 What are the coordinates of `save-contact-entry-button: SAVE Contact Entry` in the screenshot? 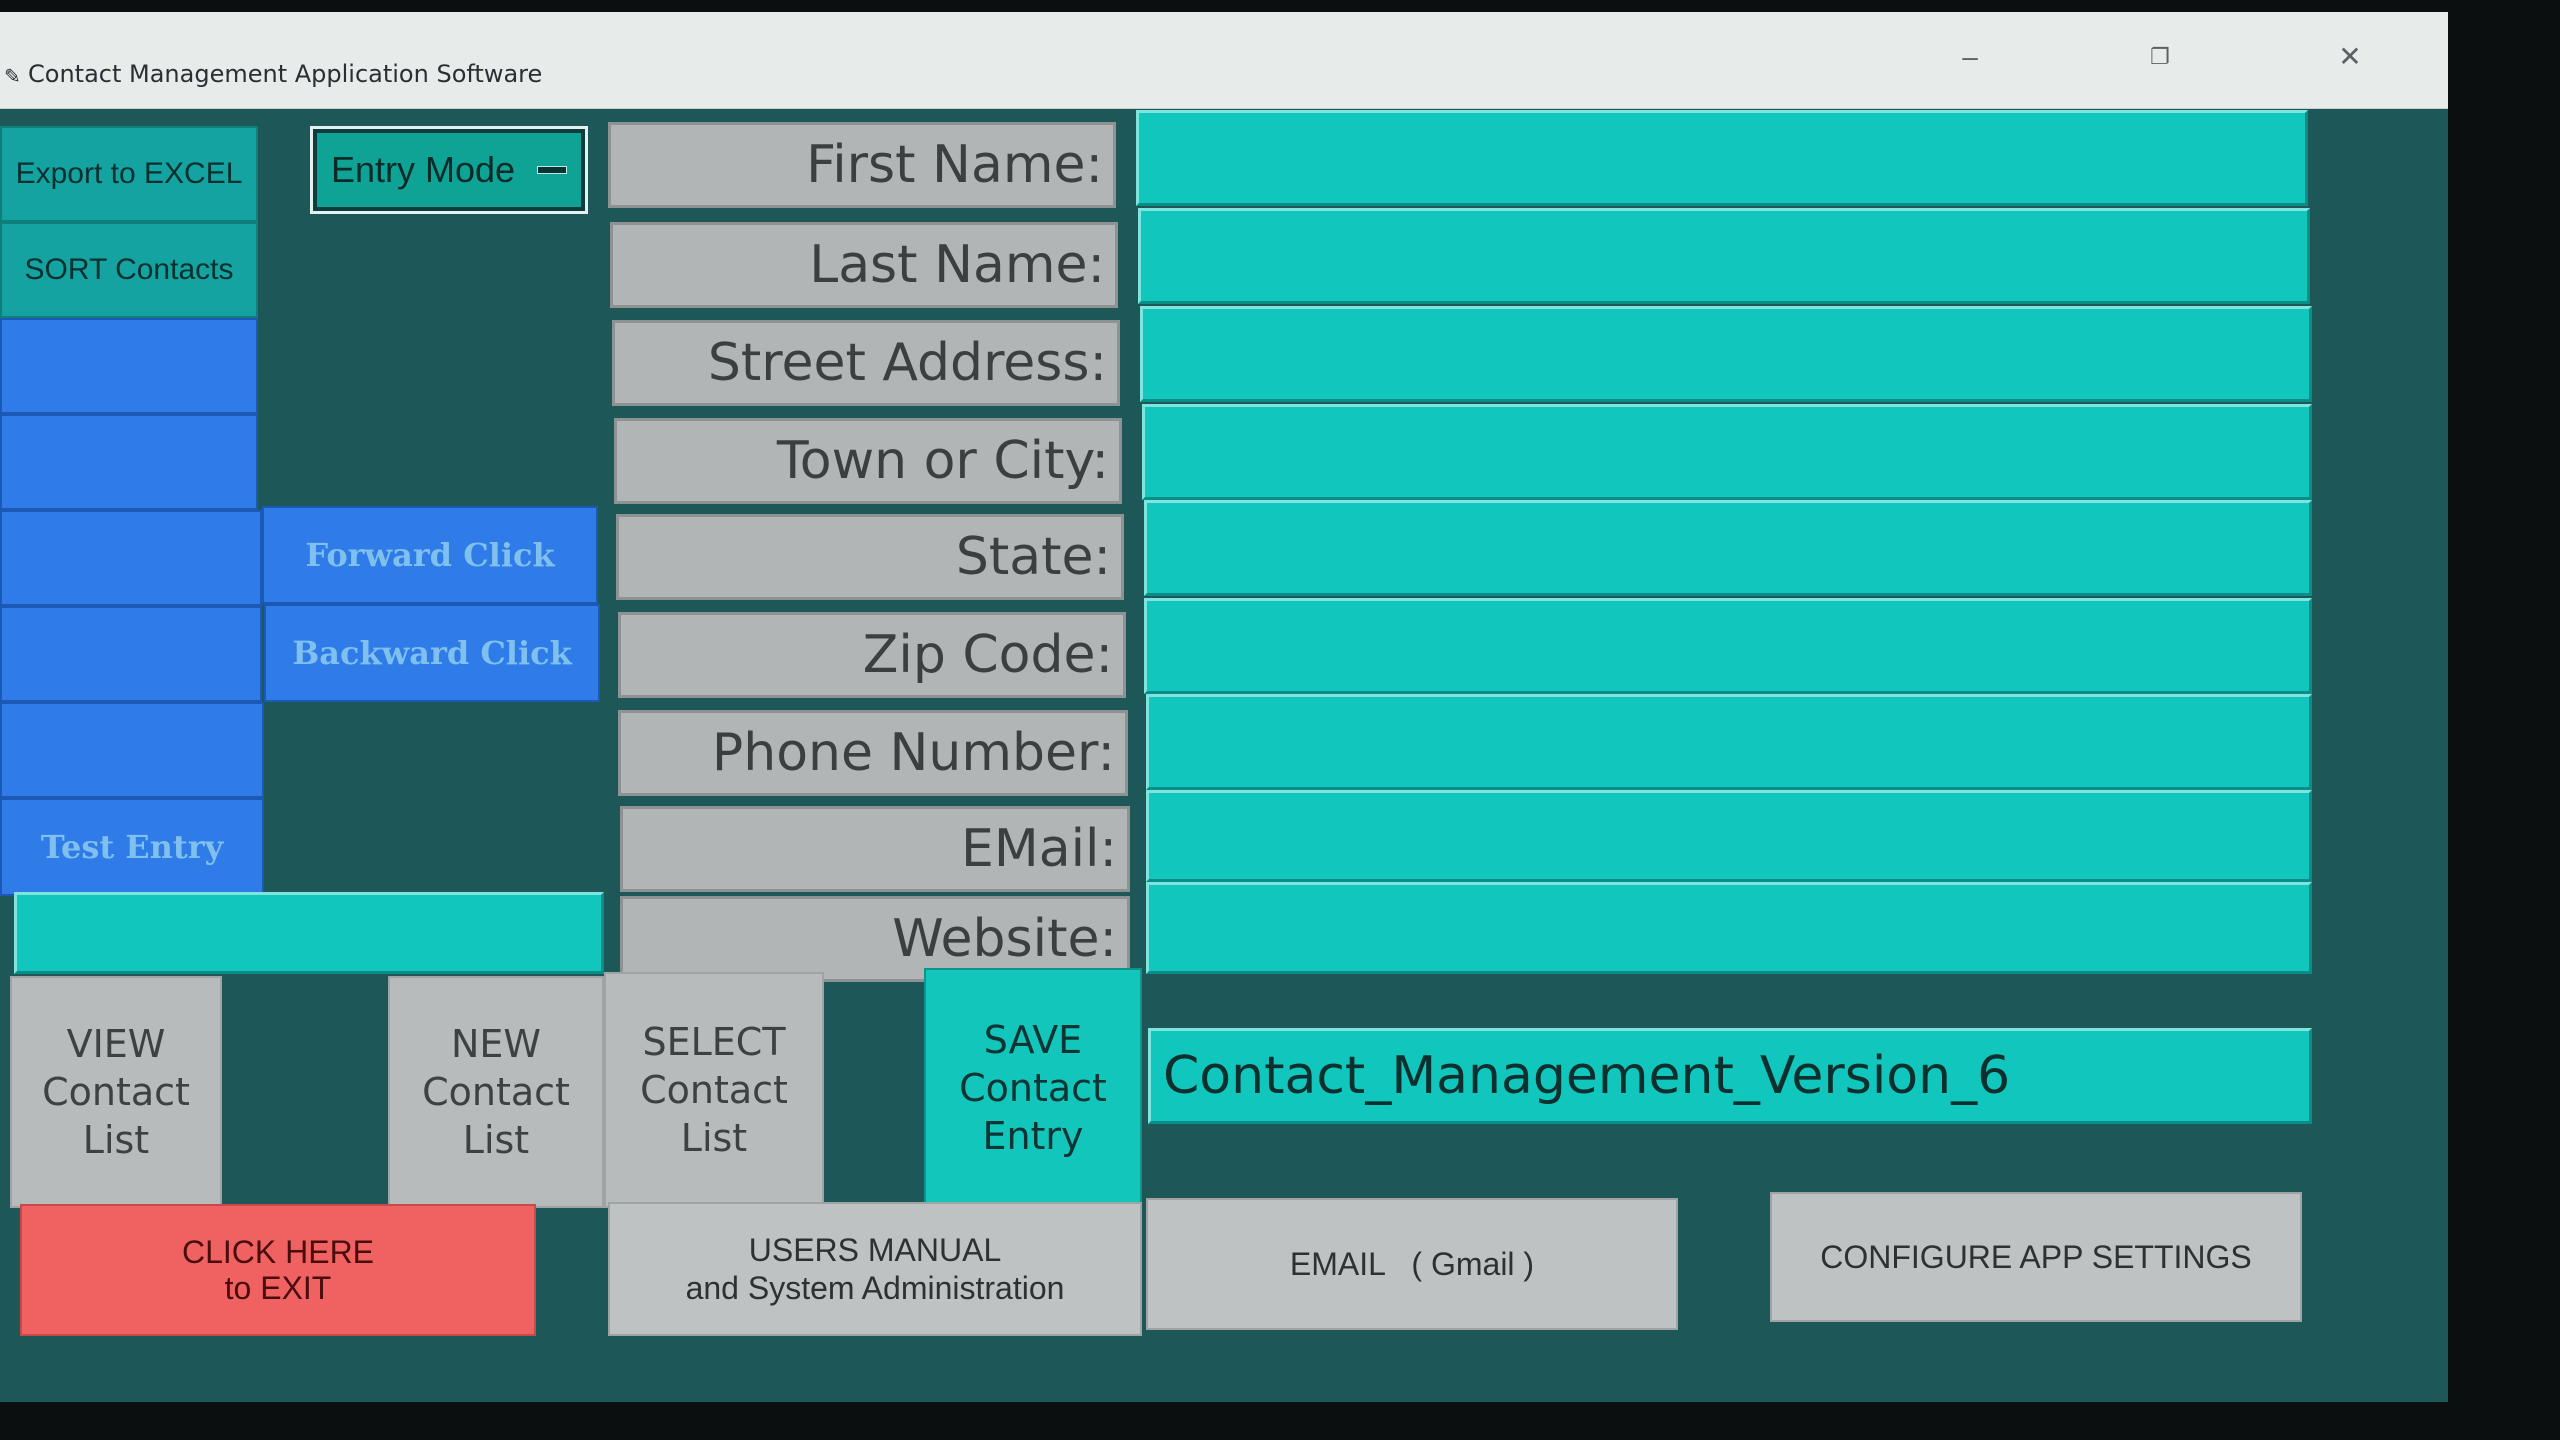 It's located at (1033, 1088).